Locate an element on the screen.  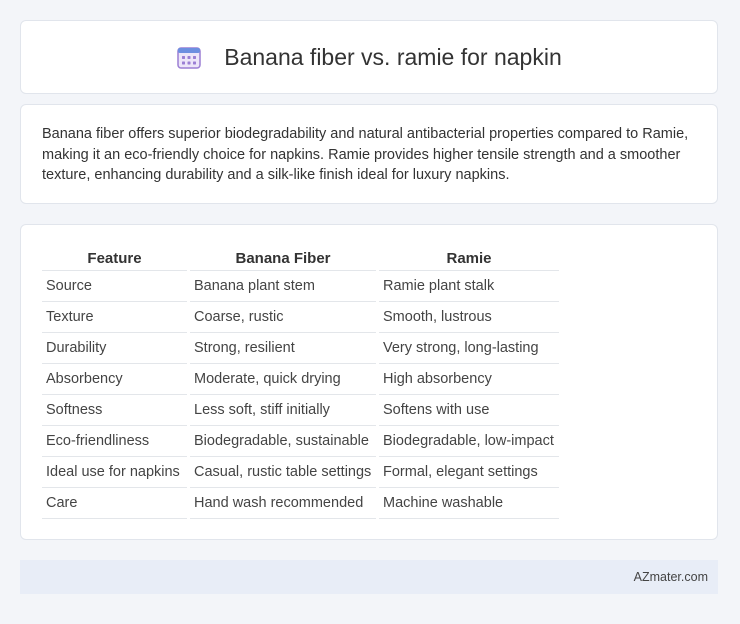
ramie-cell: Machine washable is located at coordinates (469, 503).